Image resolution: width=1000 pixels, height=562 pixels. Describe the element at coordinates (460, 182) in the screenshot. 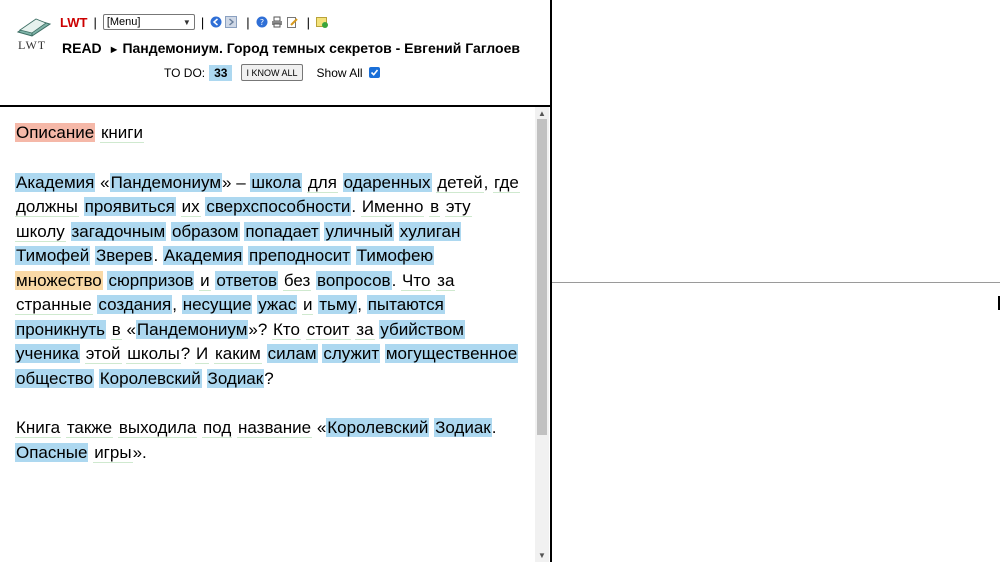

I see `word-term: детей` at that location.